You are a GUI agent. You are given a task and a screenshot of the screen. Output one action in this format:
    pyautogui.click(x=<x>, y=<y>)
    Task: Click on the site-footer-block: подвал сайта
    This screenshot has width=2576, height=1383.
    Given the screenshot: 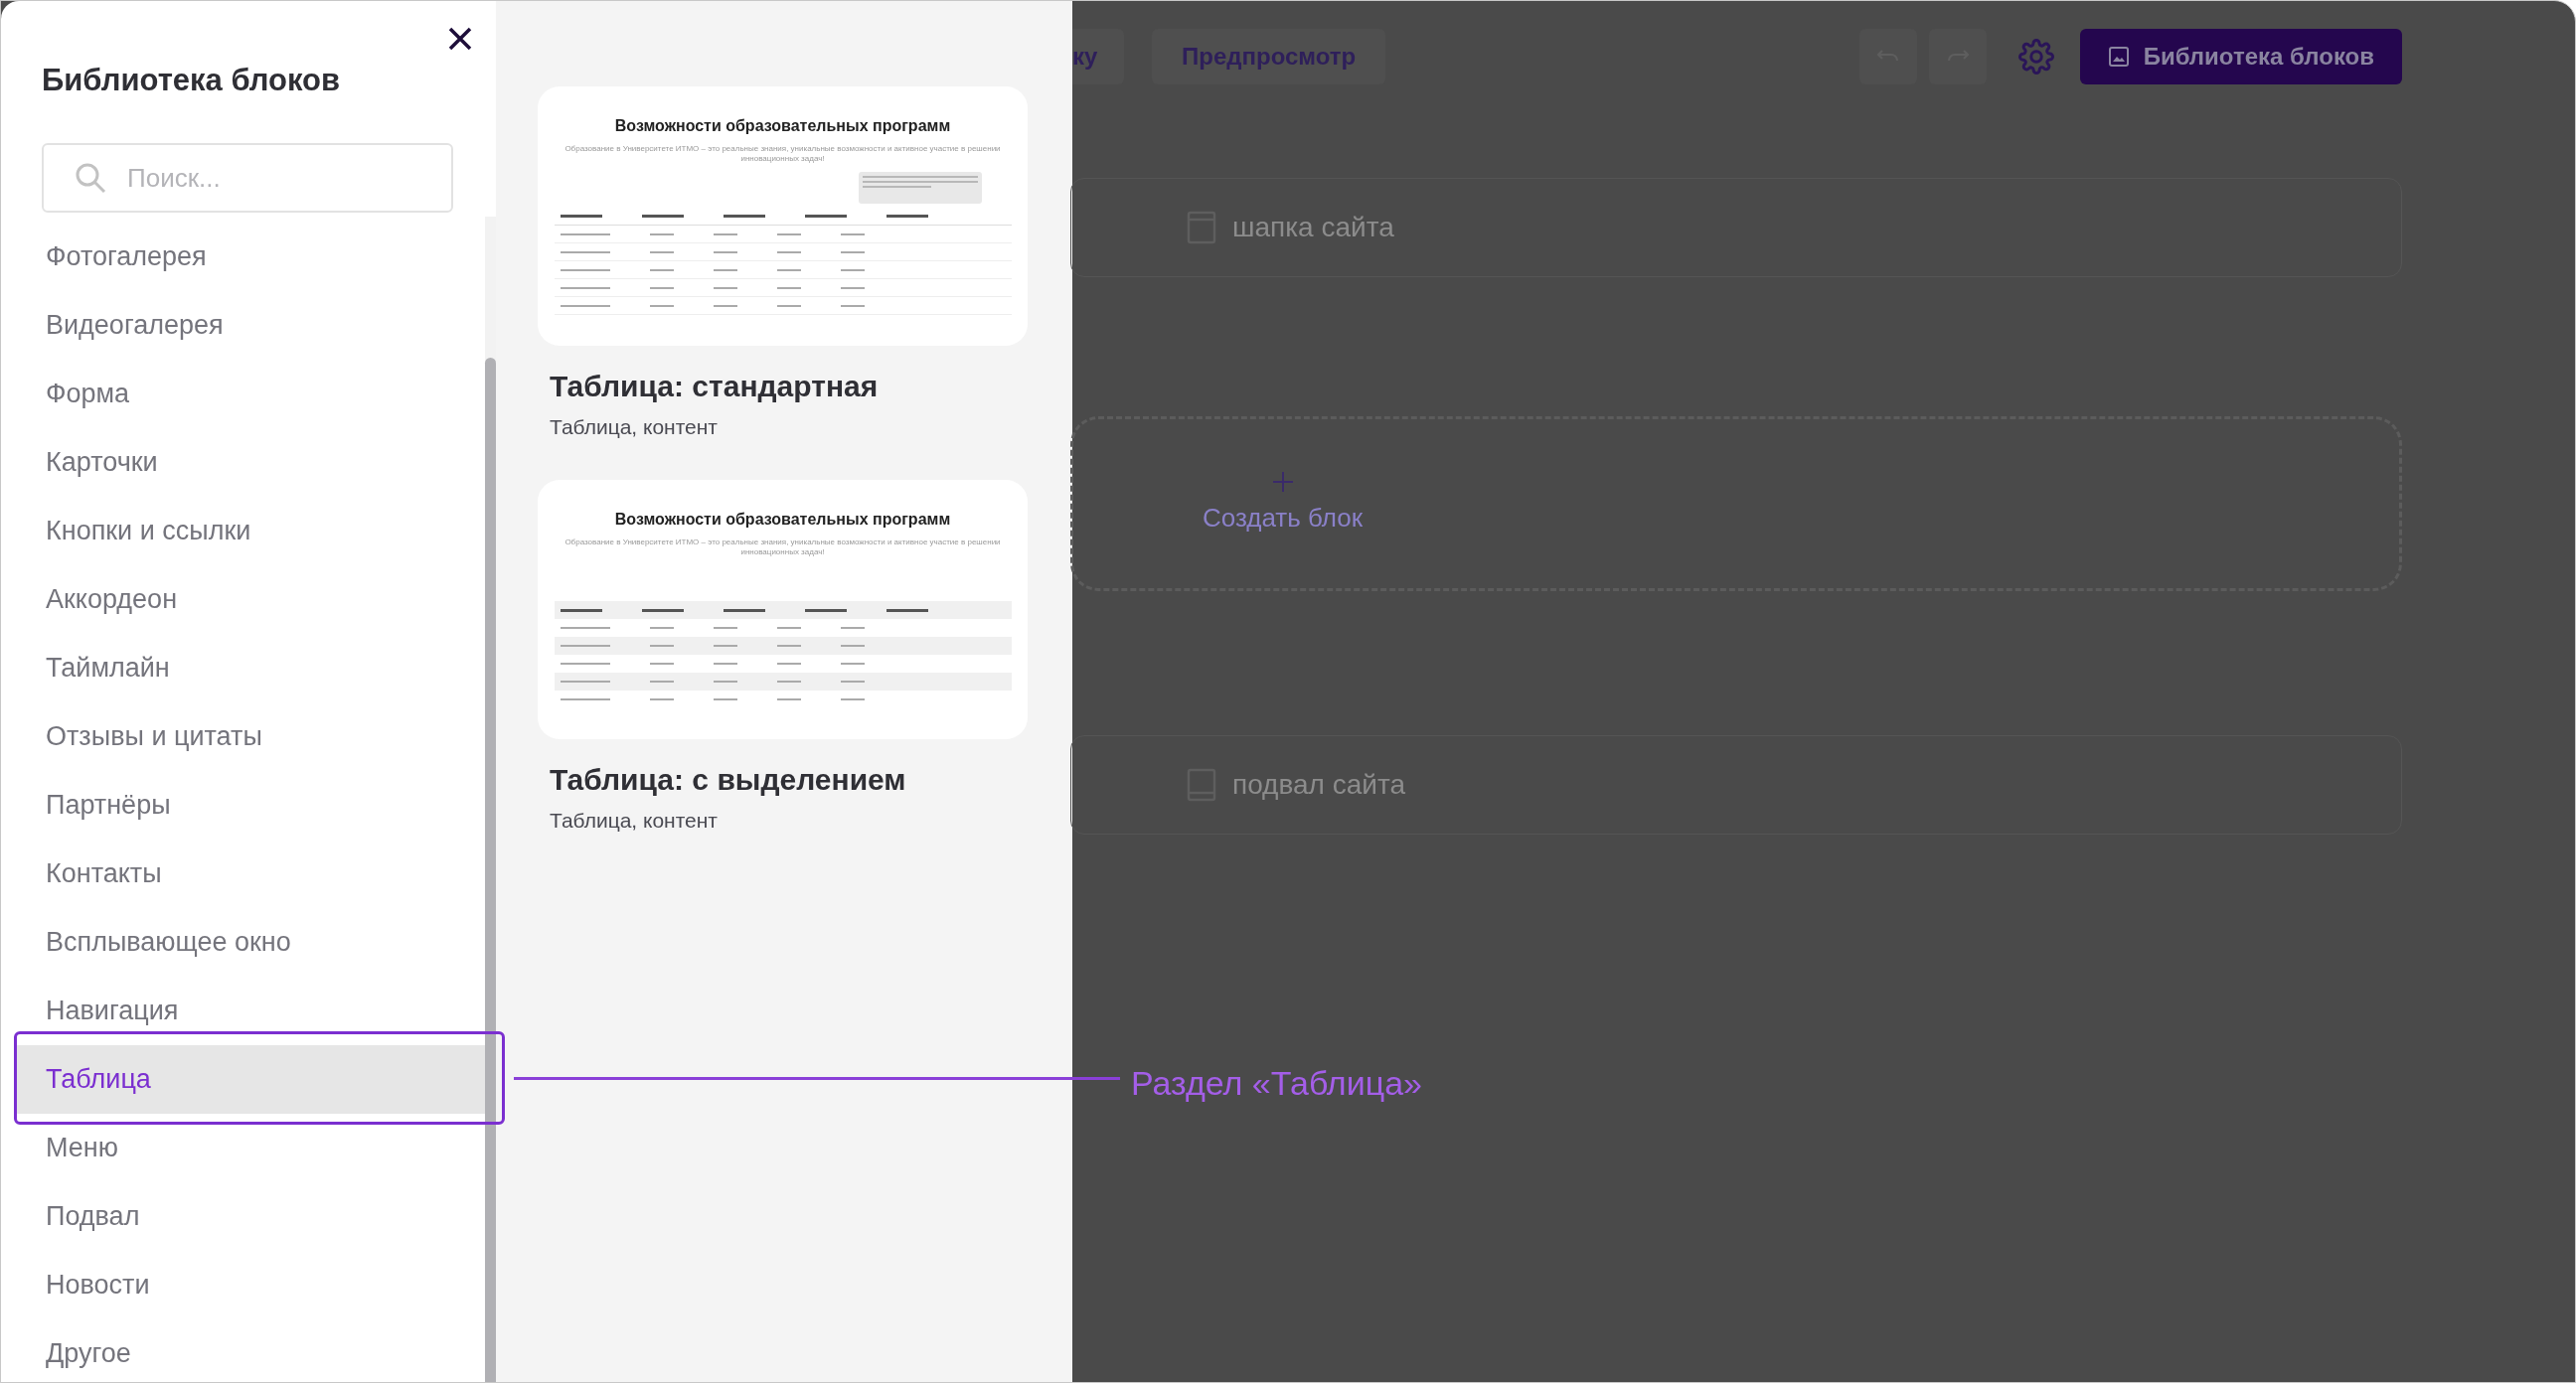 What is the action you would take?
    pyautogui.click(x=1736, y=785)
    